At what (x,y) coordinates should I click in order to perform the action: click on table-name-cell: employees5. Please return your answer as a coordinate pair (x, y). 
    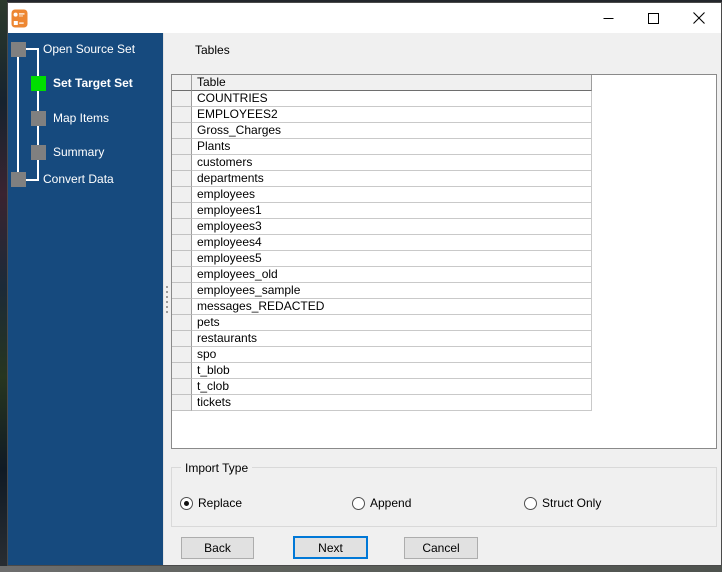
    Looking at the image, I should click on (392, 259).